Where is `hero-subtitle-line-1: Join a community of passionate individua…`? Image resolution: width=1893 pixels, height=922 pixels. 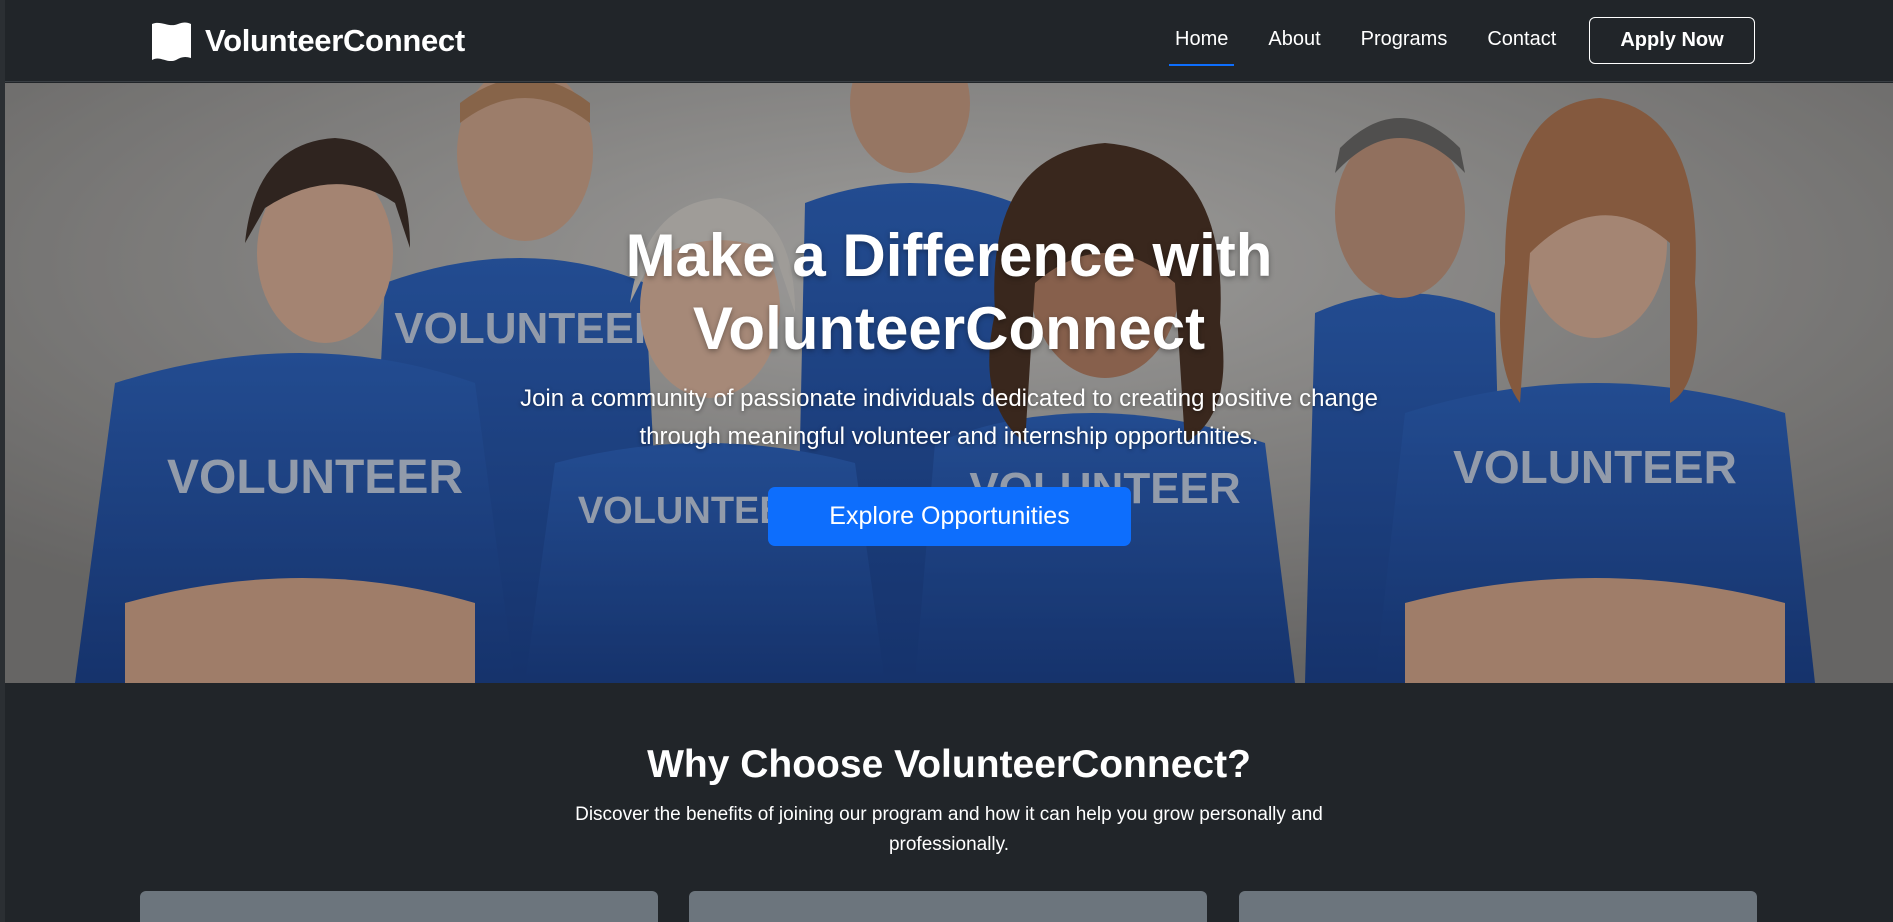 hero-subtitle-line-1: Join a community of passionate individua… is located at coordinates (949, 398).